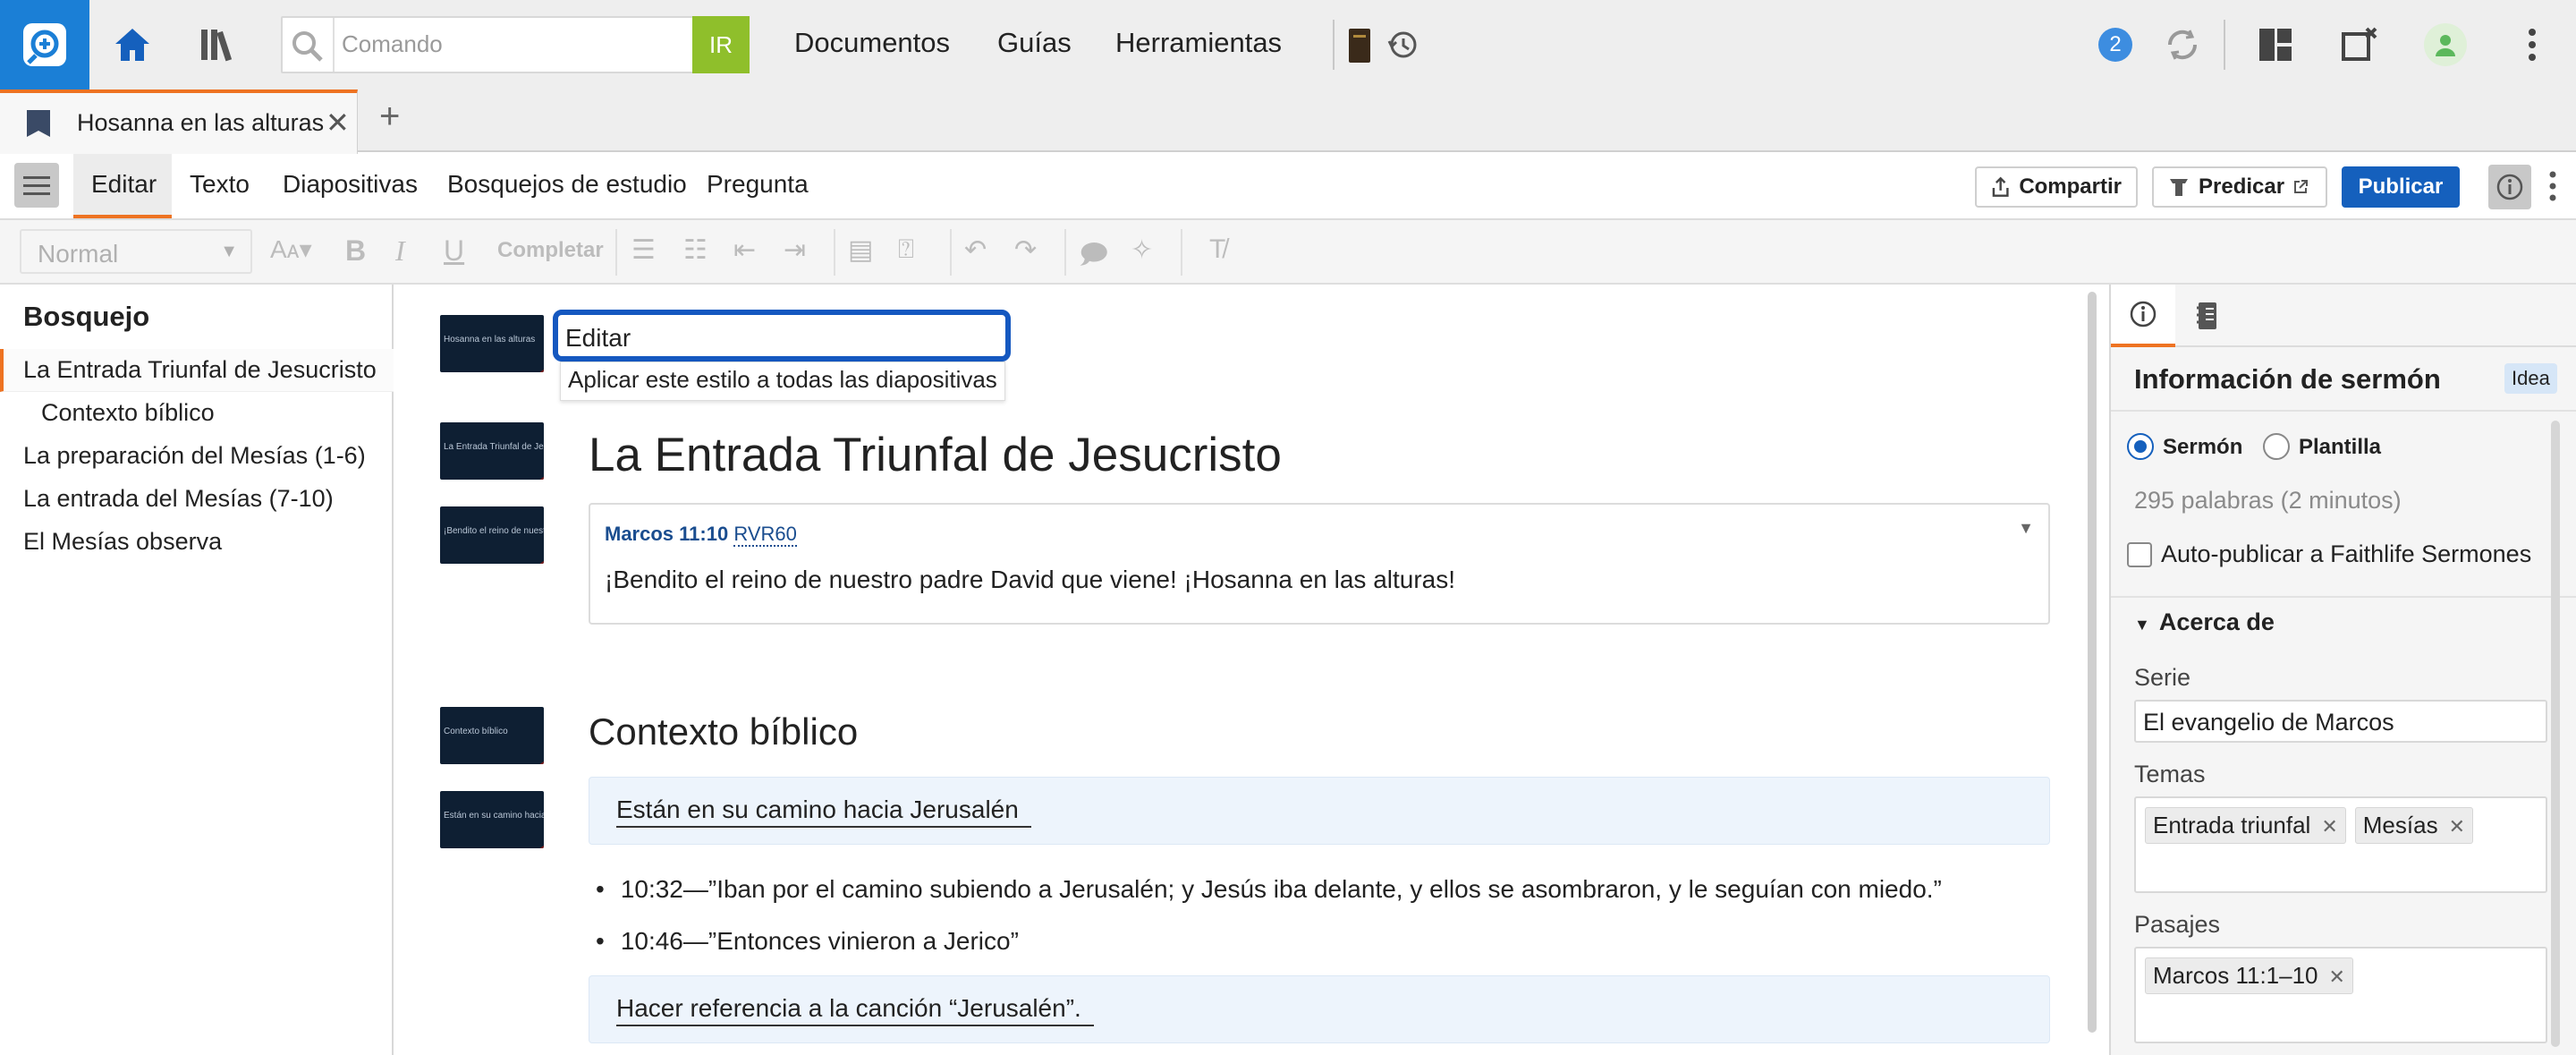 The image size is (2576, 1055). What do you see at coordinates (872, 43) in the screenshot?
I see `nav-documentos: Documentos` at bounding box center [872, 43].